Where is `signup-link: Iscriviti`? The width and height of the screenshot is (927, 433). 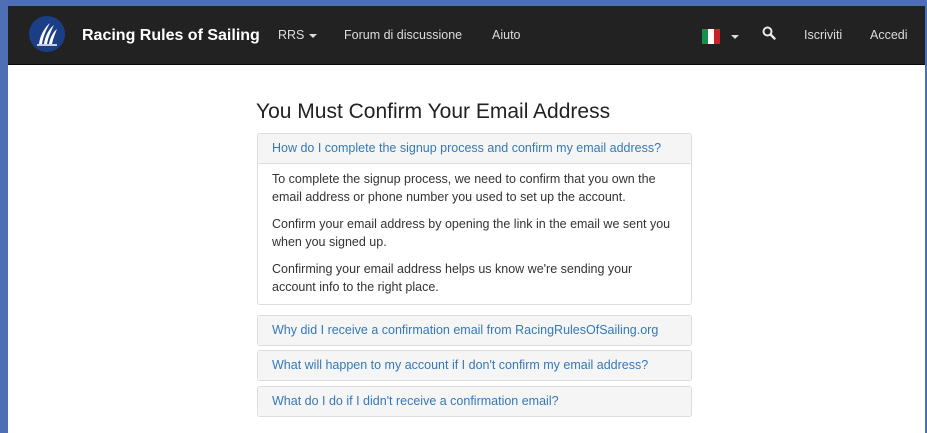
signup-link: Iscriviti is located at coordinates (823, 35).